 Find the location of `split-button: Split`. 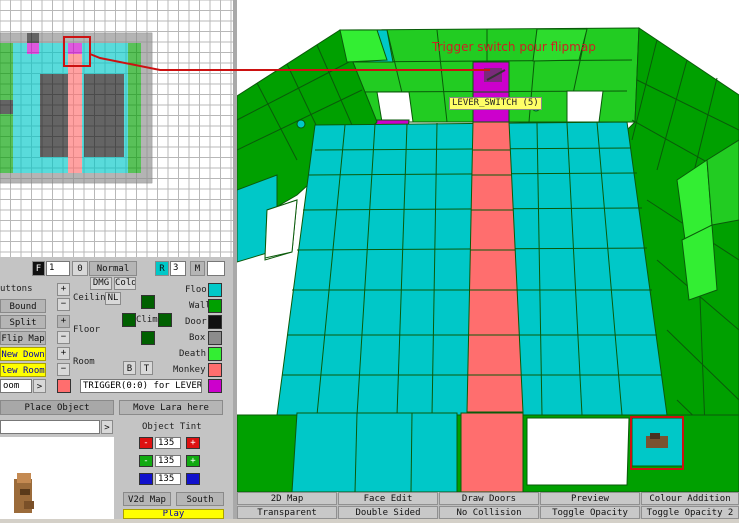

split-button: Split is located at coordinates (23, 322).